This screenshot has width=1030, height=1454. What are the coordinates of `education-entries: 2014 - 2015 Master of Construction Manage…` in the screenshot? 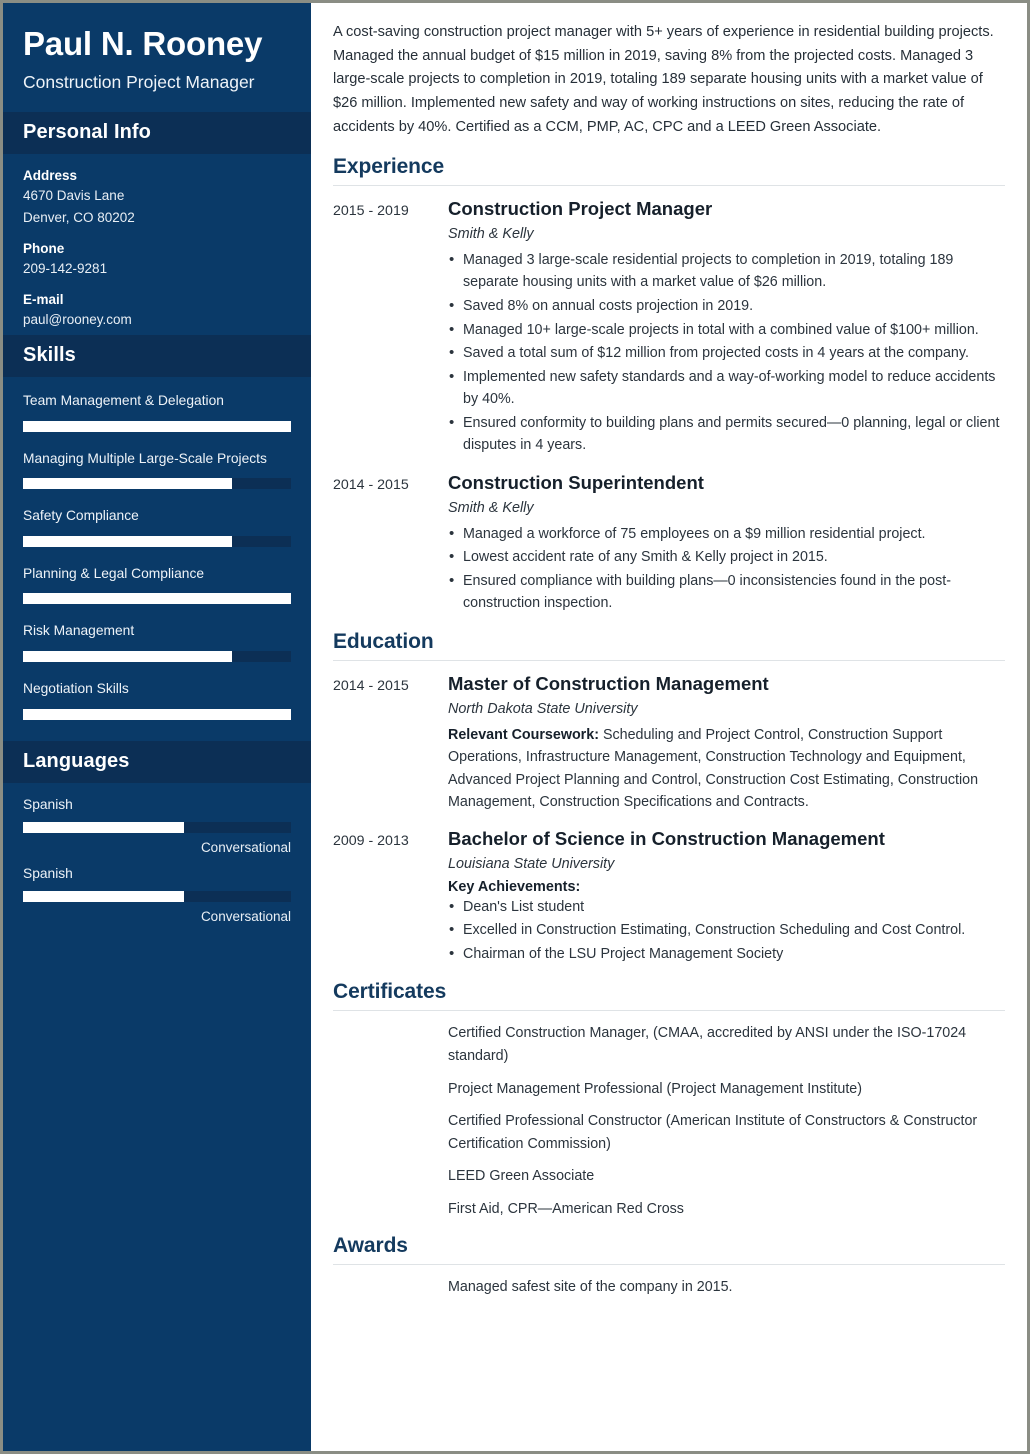 It's located at (669, 819).